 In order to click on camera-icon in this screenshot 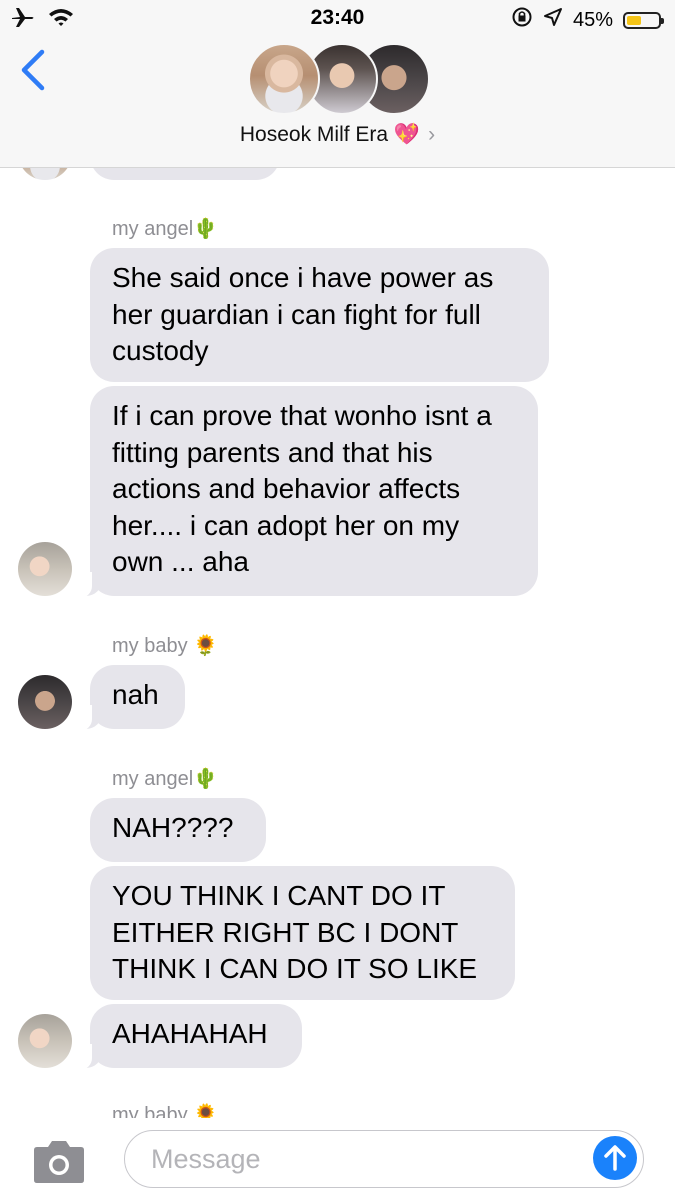, I will do `click(59, 1164)`.